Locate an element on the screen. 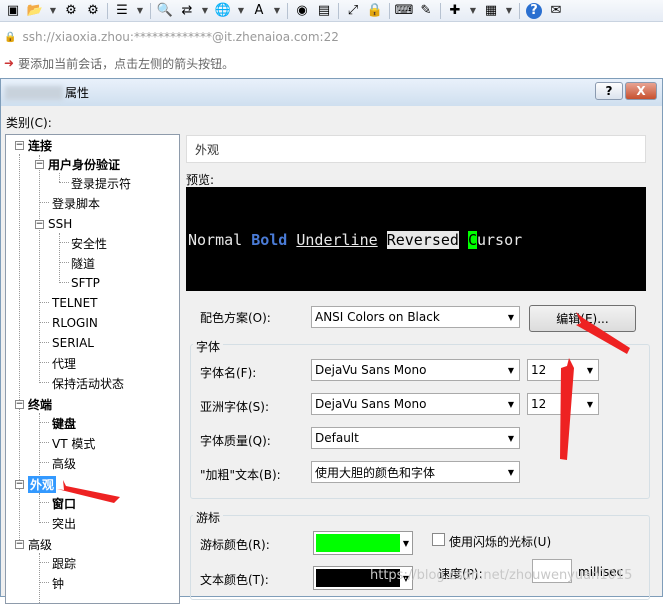  find-icon: 🔍 is located at coordinates (165, 11).